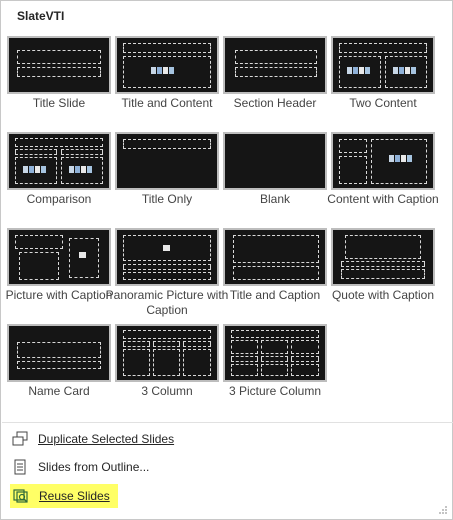 Image resolution: width=453 pixels, height=520 pixels. I want to click on layout-label: Content with Caption, so click(383, 199).